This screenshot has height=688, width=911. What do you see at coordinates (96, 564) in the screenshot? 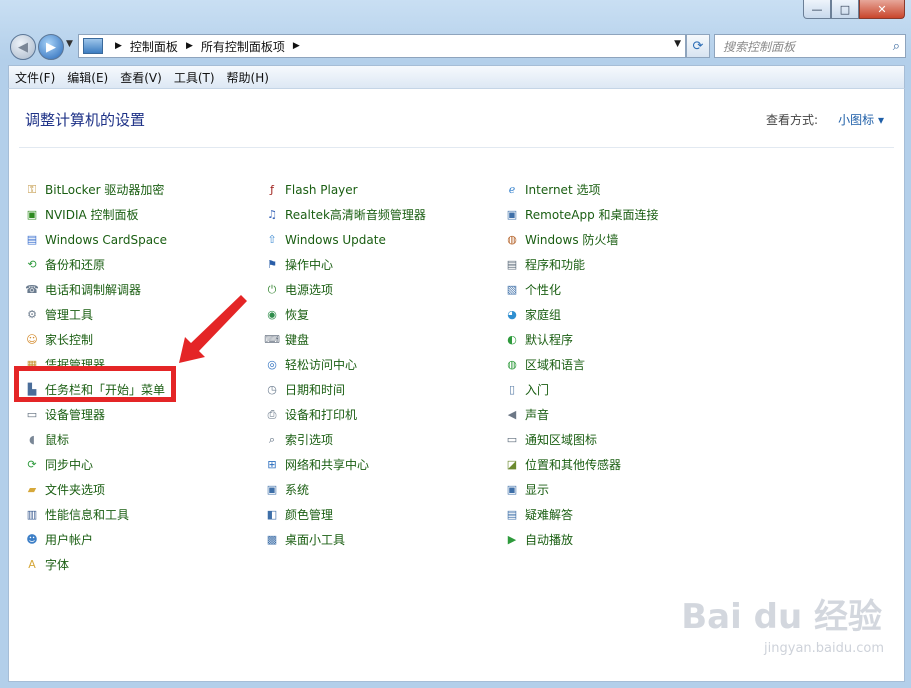
I see `control-panel-item: A 字体` at bounding box center [96, 564].